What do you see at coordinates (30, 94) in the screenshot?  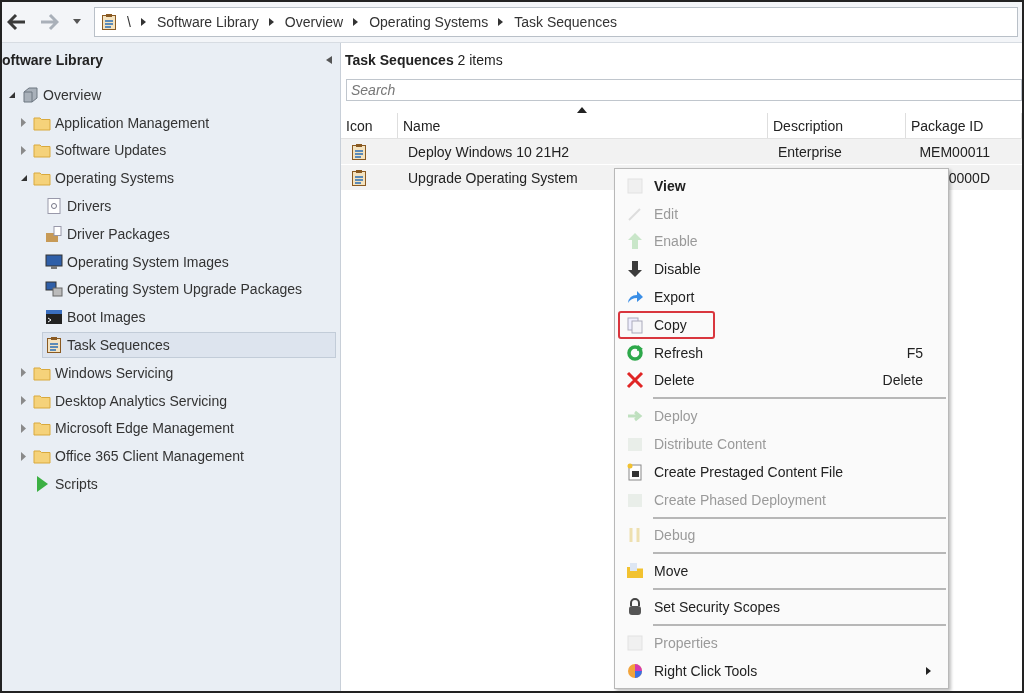 I see `server-icon` at bounding box center [30, 94].